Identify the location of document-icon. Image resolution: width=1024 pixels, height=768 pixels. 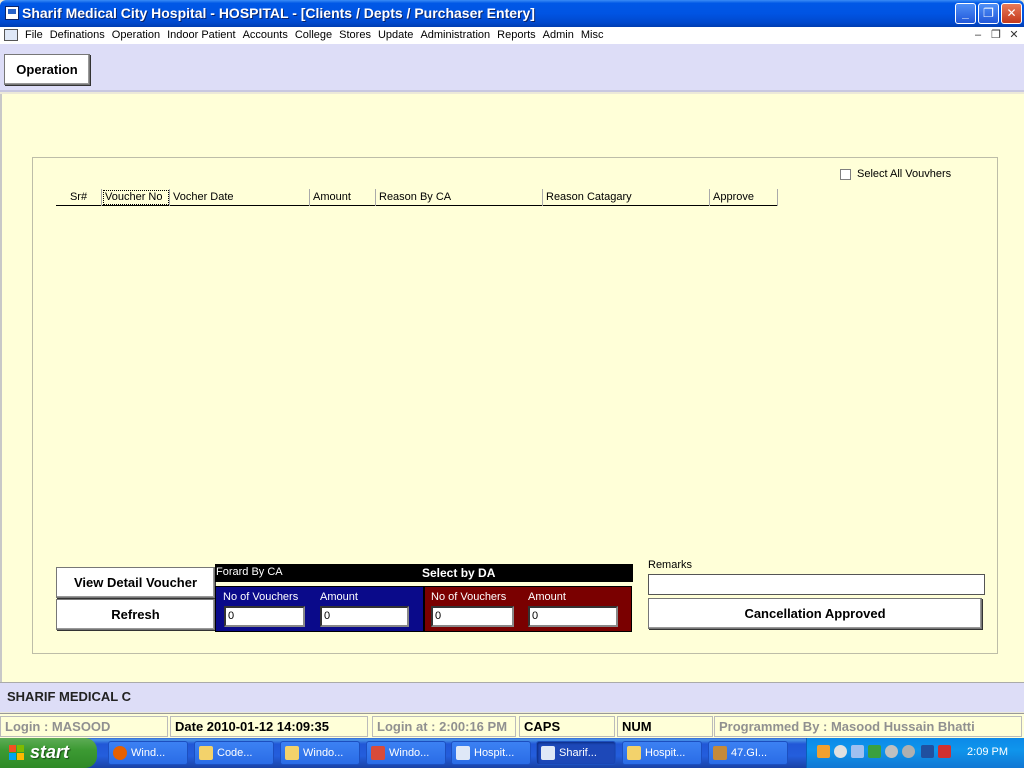
(11, 35).